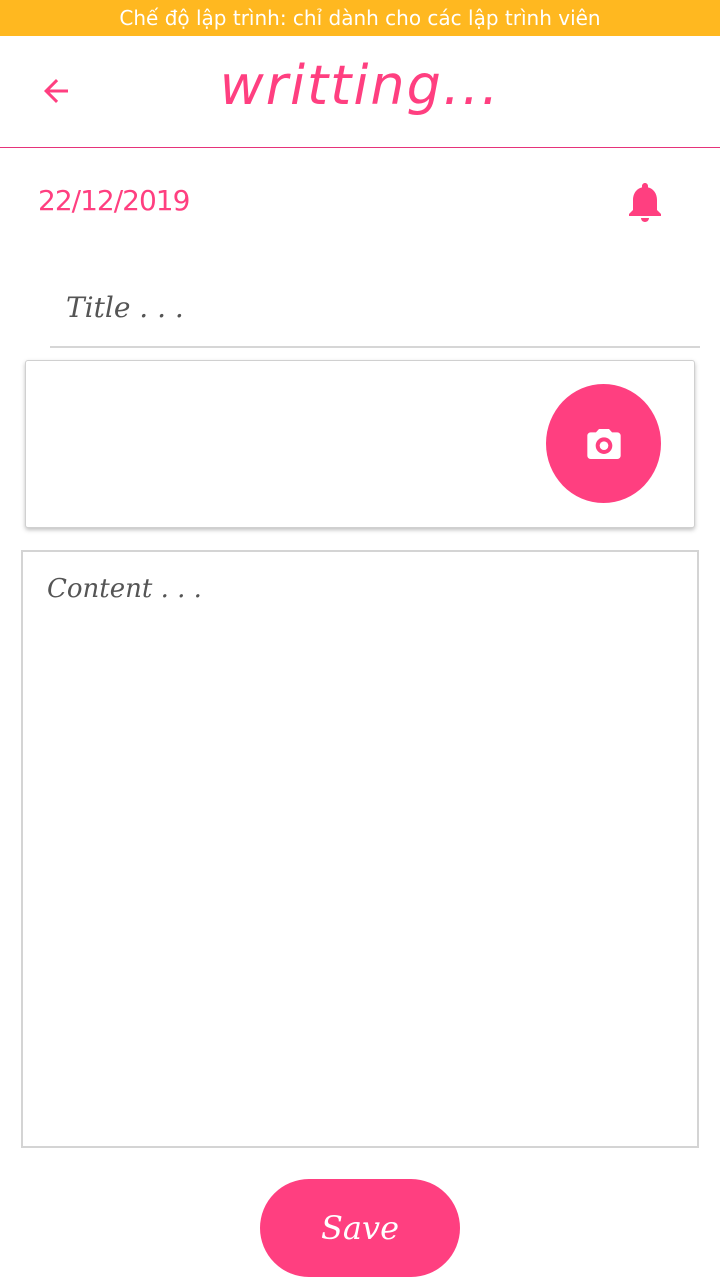 The image size is (720, 1280). What do you see at coordinates (375, 308) in the screenshot?
I see `title-input` at bounding box center [375, 308].